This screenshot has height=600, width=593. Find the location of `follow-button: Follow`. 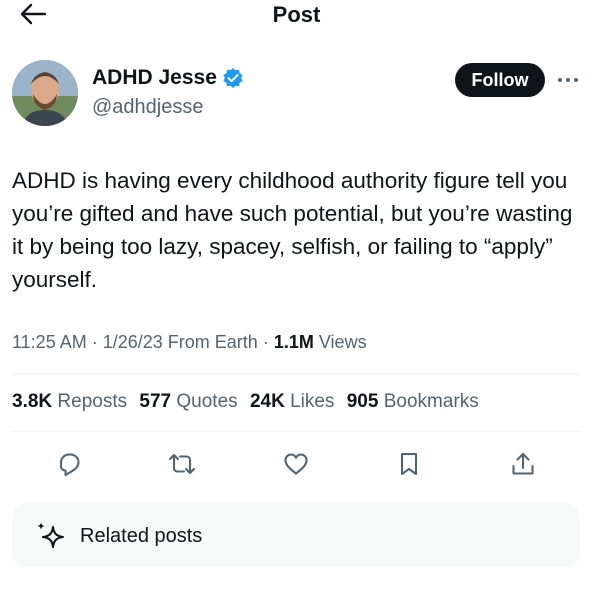

follow-button: Follow is located at coordinates (500, 80).